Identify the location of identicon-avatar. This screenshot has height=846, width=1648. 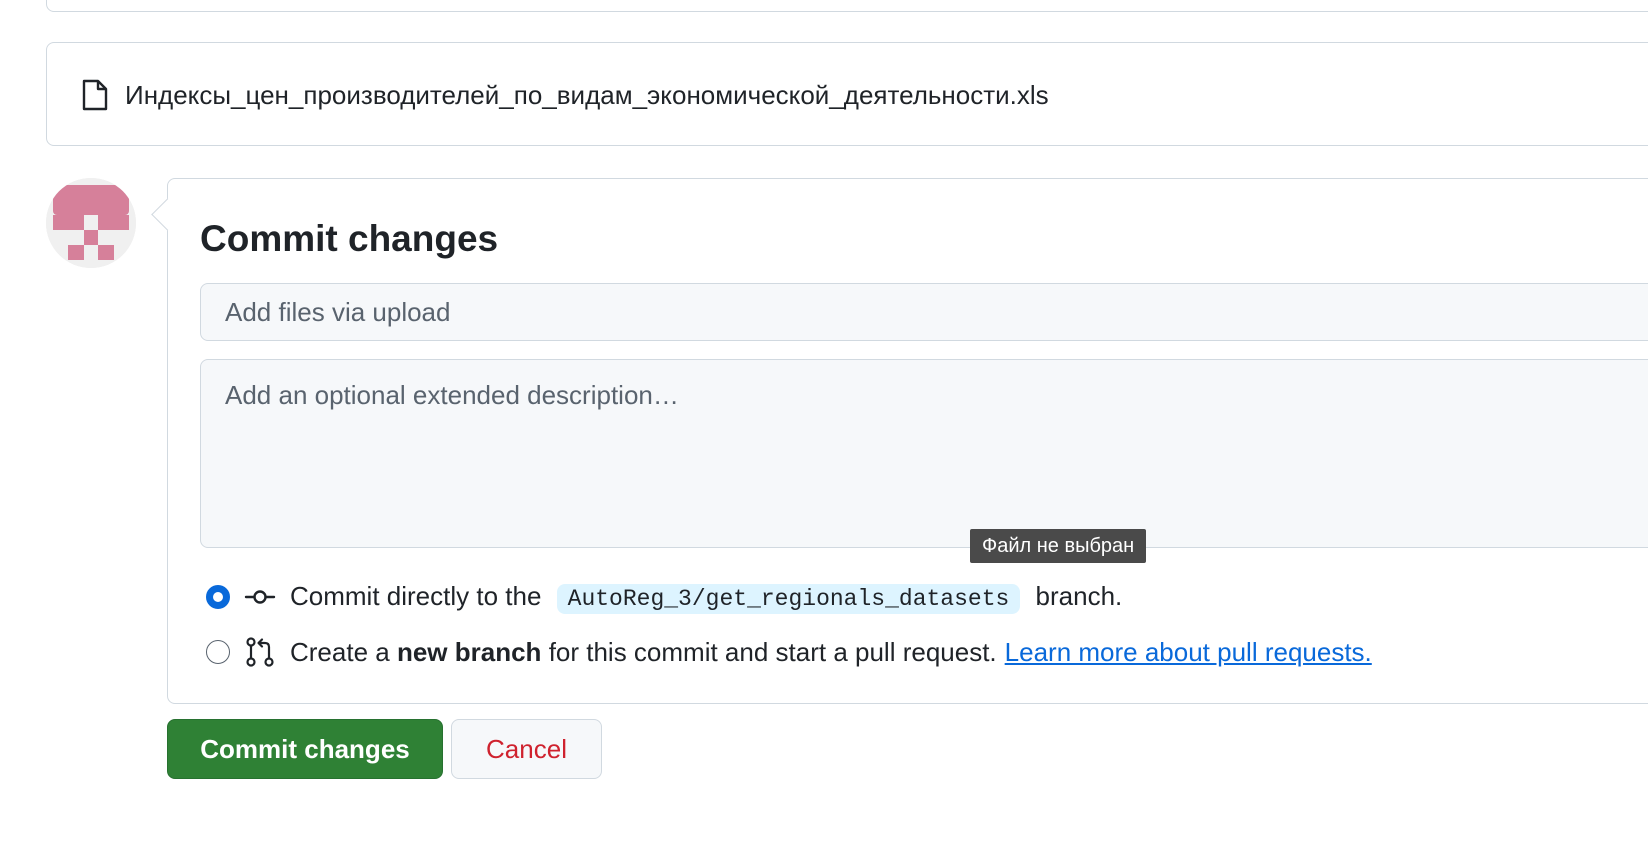
(91, 223).